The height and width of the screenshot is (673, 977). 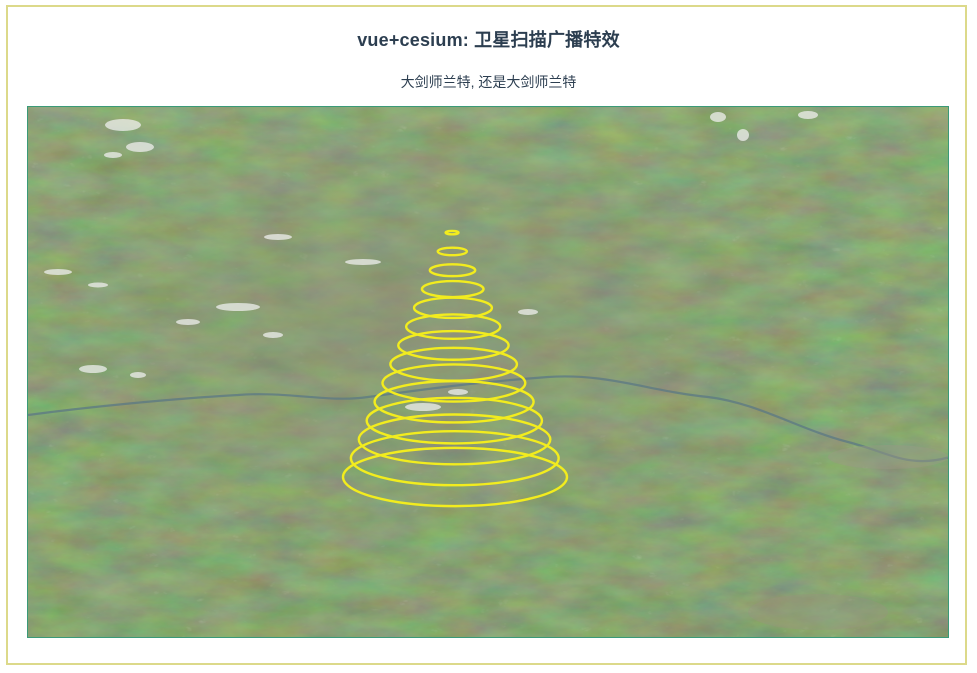 I want to click on page-title: vue+cesium: 卫星扫描广播特效, so click(x=488, y=40).